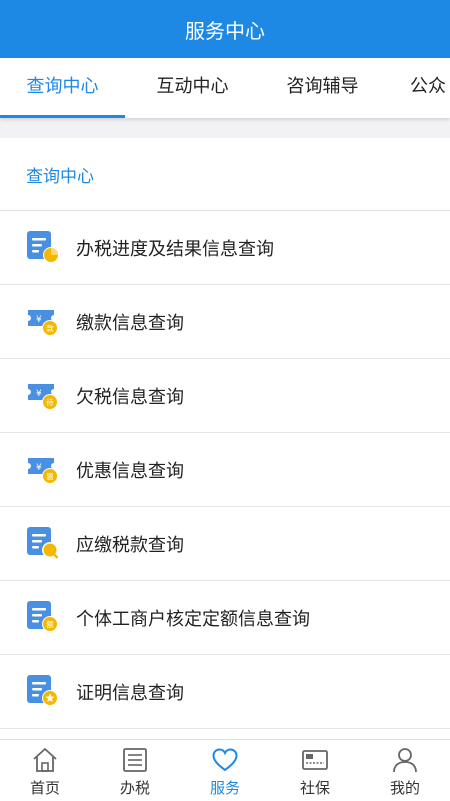  I want to click on tab-public: 公众, so click(430, 88).